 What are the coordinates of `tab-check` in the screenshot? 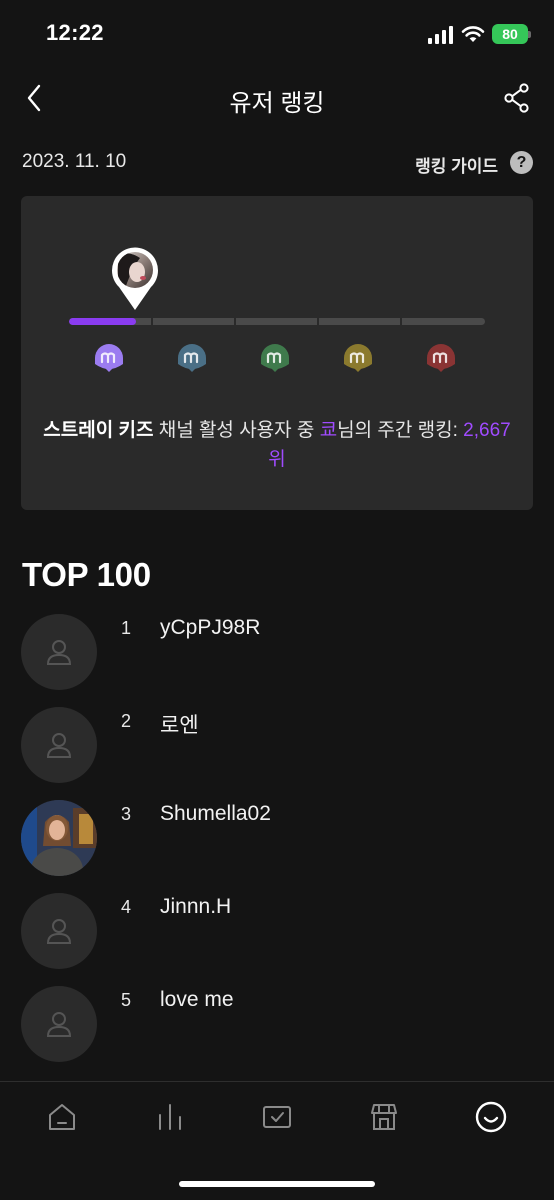 It's located at (277, 1117).